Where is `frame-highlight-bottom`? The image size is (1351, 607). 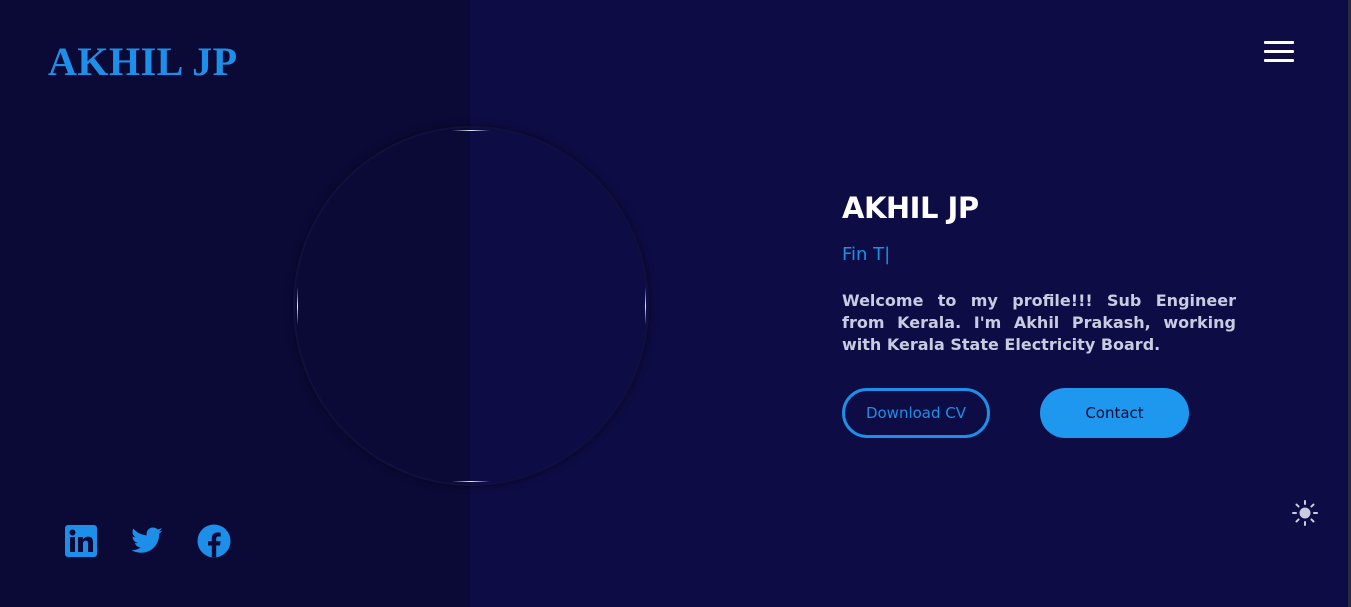
frame-highlight-bottom is located at coordinates (471, 481).